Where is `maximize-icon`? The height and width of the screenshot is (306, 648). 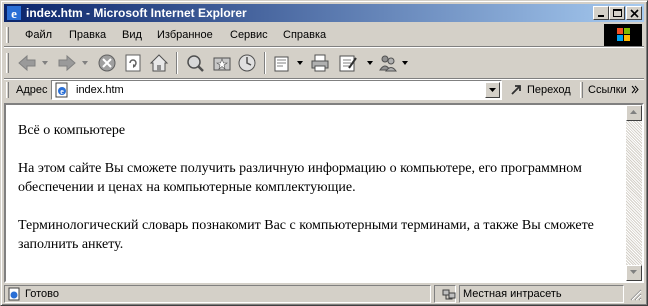
maximize-icon is located at coordinates (617, 13).